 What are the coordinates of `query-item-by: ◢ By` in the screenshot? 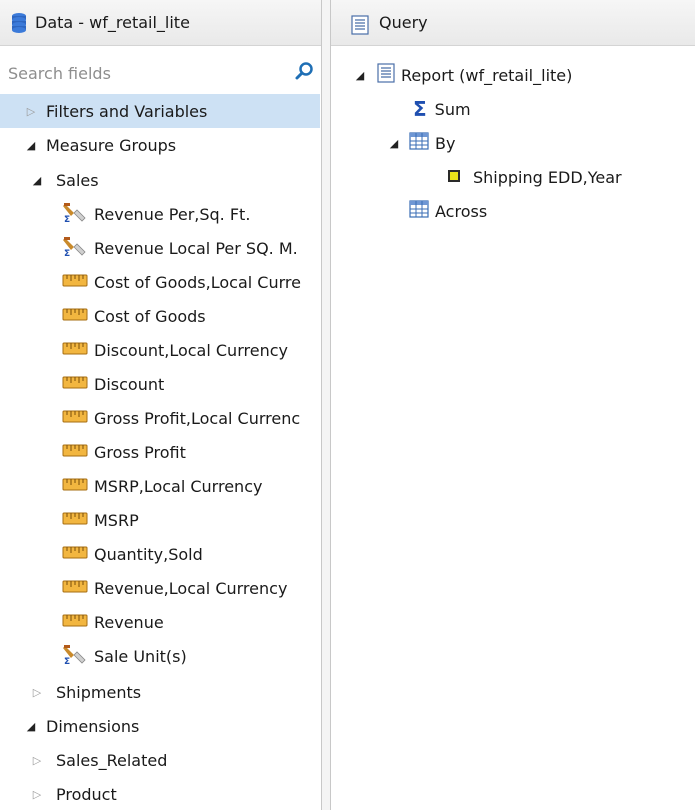 It's located at (393, 143).